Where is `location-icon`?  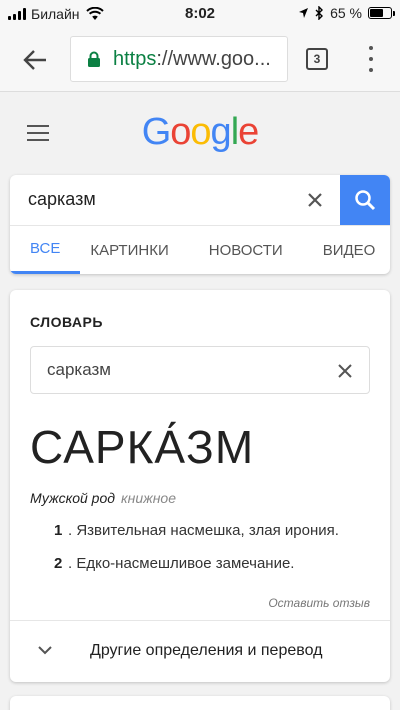
location-icon is located at coordinates (304, 13).